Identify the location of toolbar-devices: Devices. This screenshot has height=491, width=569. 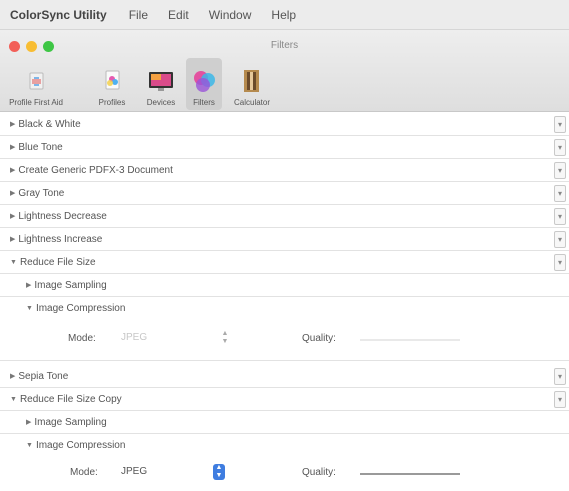
(161, 84).